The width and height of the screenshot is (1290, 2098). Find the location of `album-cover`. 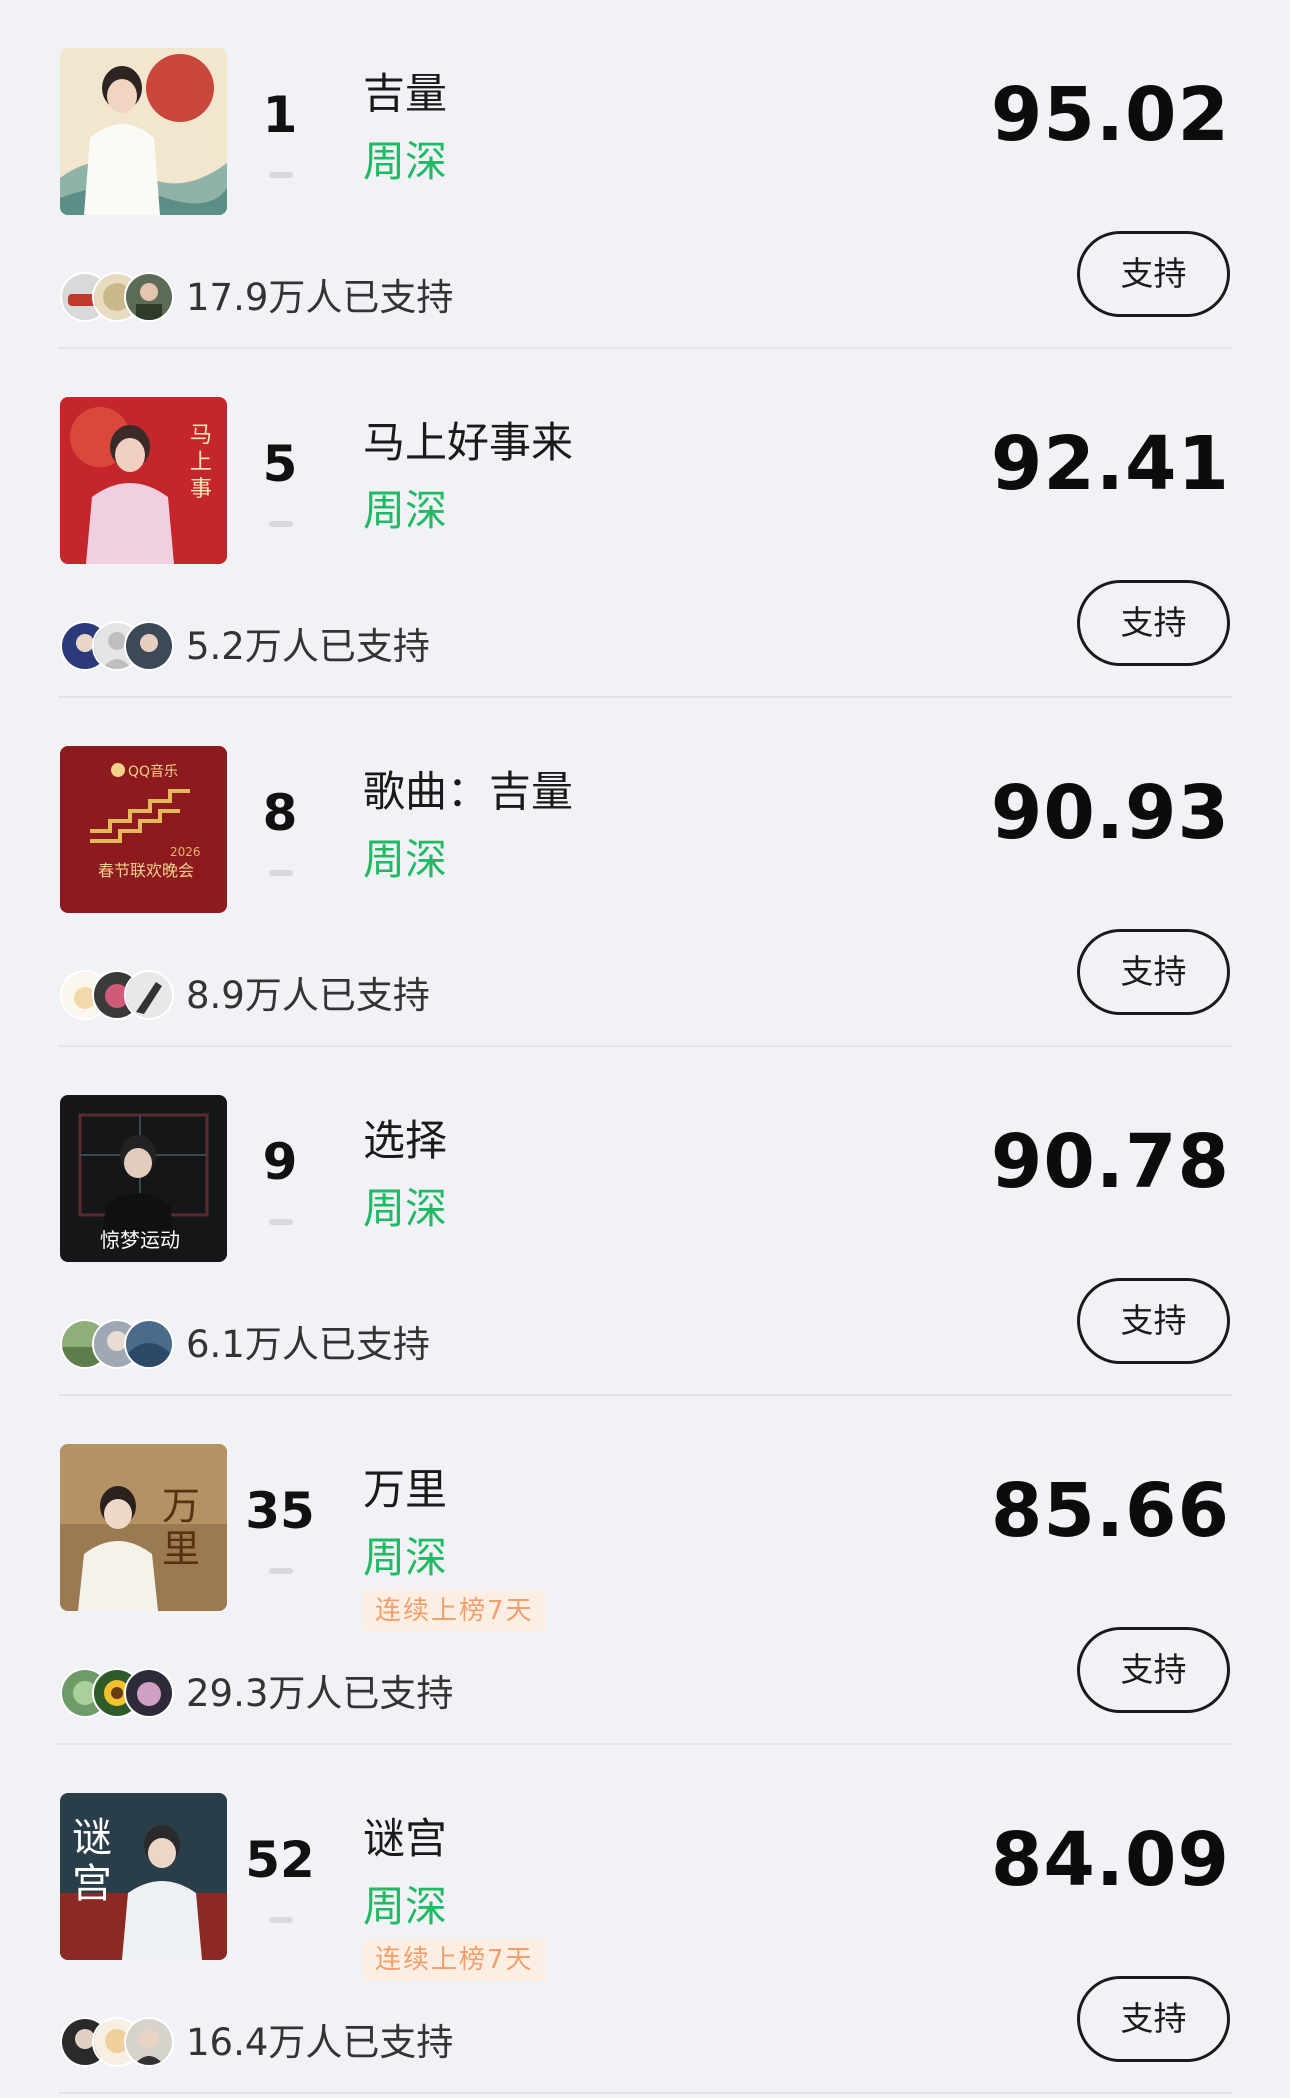

album-cover is located at coordinates (143, 131).